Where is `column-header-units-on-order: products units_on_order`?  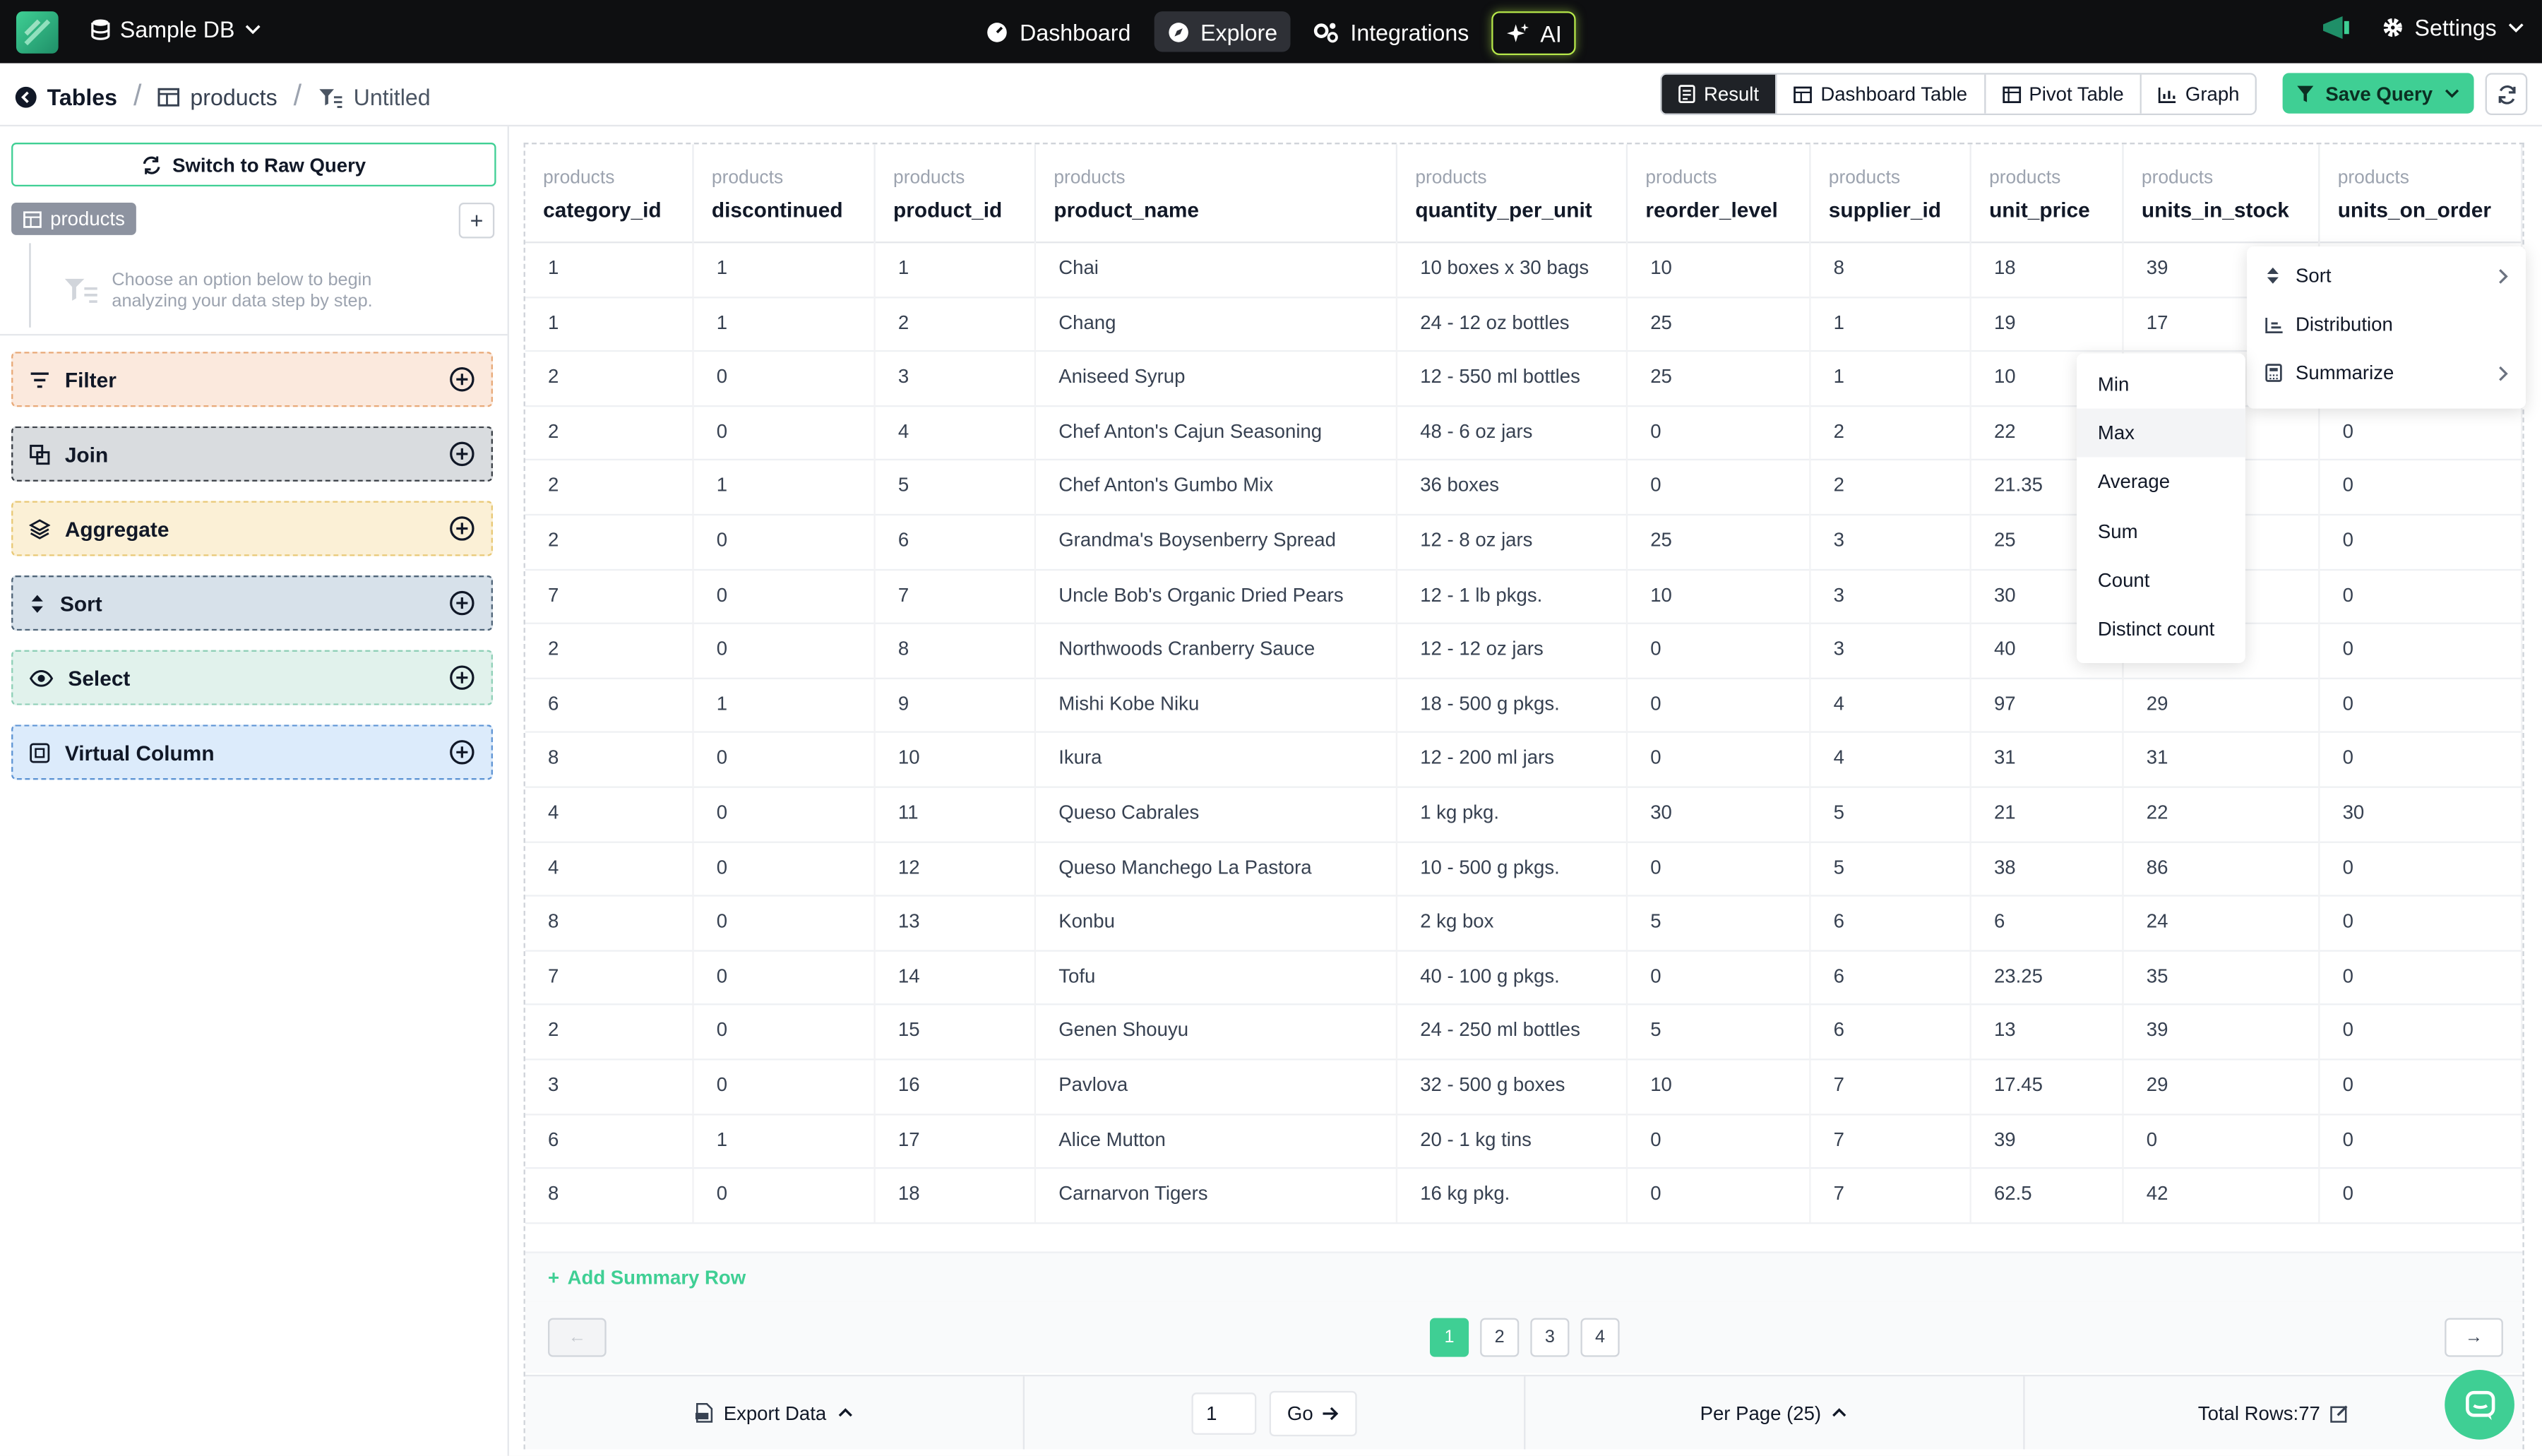
column-header-units-on-order: products units_on_order is located at coordinates (2421, 193).